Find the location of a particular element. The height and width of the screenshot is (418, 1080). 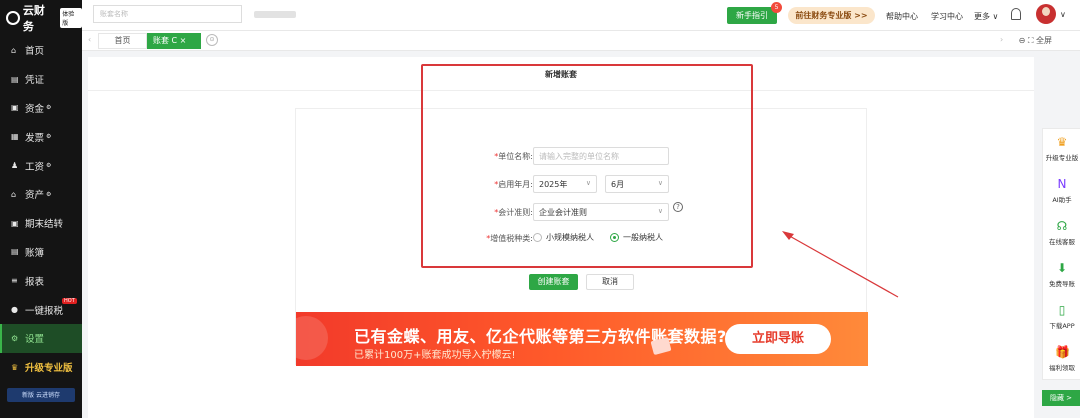

sidebar-item-label: 设置 is located at coordinates (35, 340).